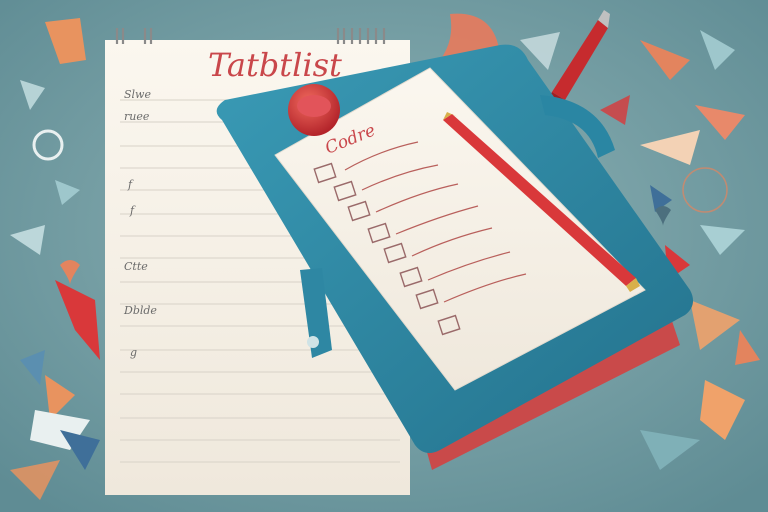  What do you see at coordinates (314, 106) in the screenshot?
I see `red-pin-top` at bounding box center [314, 106].